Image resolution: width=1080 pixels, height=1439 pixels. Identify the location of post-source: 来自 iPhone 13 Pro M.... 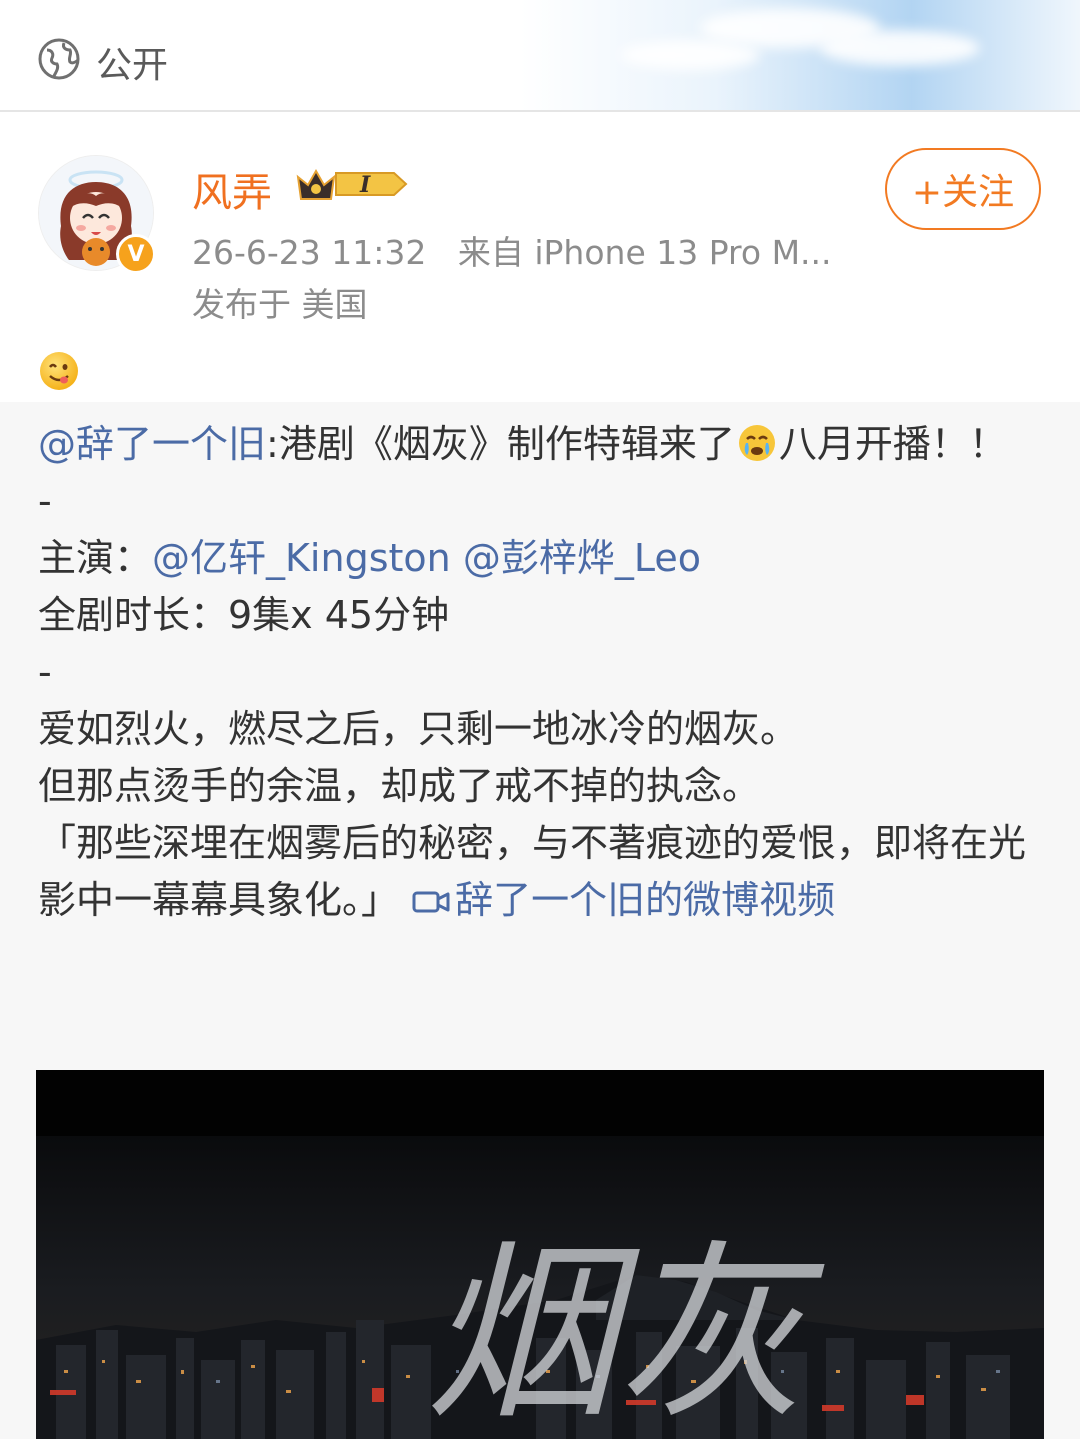
(644, 252).